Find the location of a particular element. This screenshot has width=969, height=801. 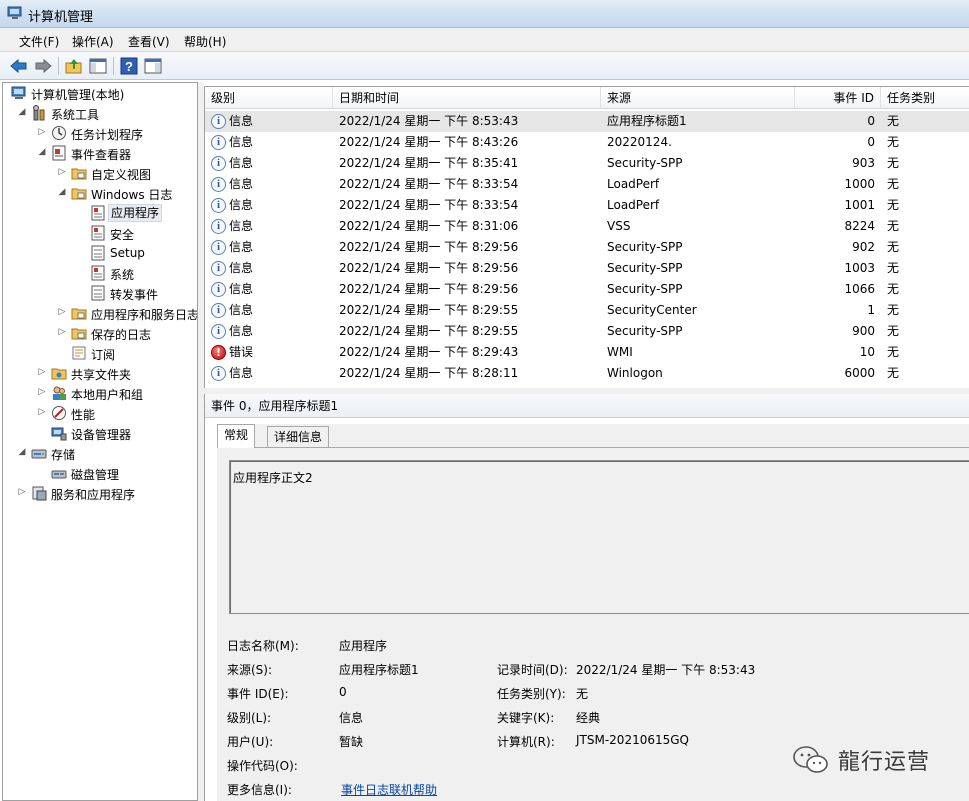

event-source: LoadPerf is located at coordinates (633, 184).